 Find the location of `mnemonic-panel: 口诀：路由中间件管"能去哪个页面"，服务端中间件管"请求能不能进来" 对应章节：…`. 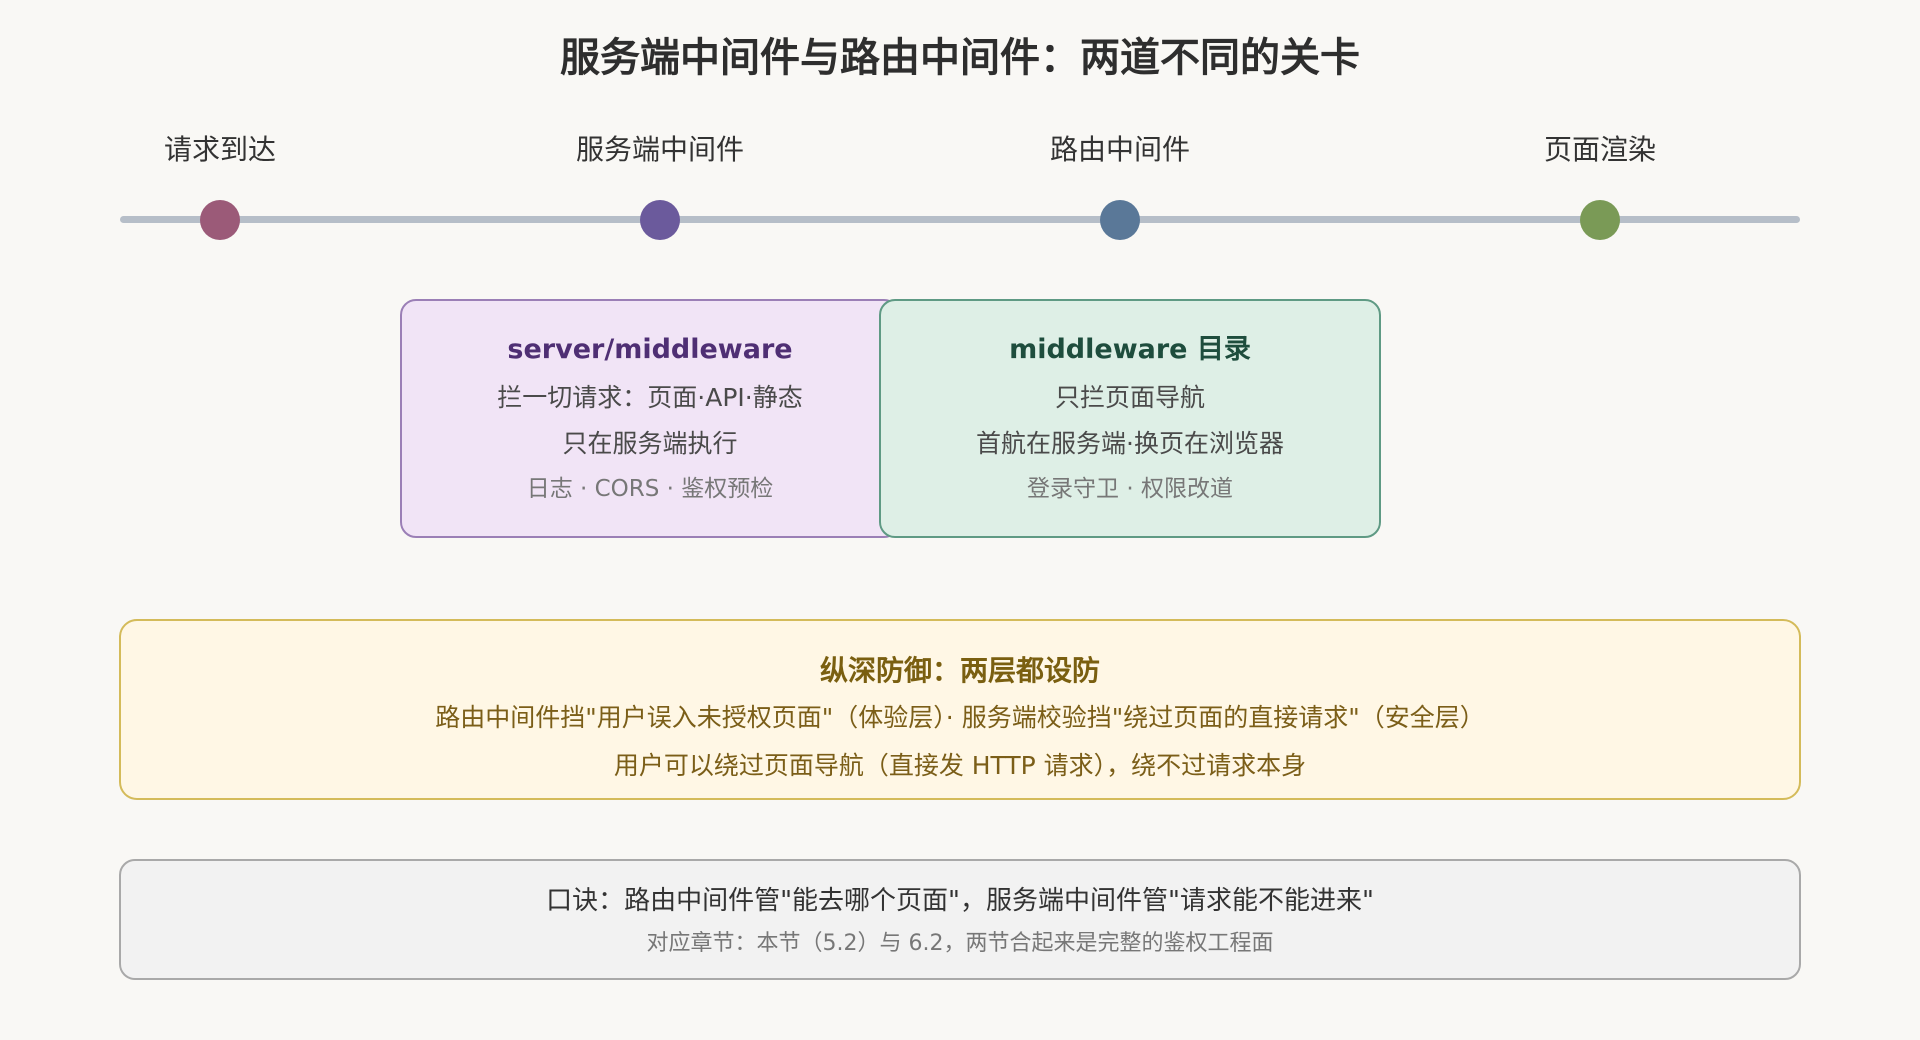

mnemonic-panel: 口诀：路由中间件管"能去哪个页面"，服务端中间件管"请求能不能进来" 对应章节：… is located at coordinates (960, 919).